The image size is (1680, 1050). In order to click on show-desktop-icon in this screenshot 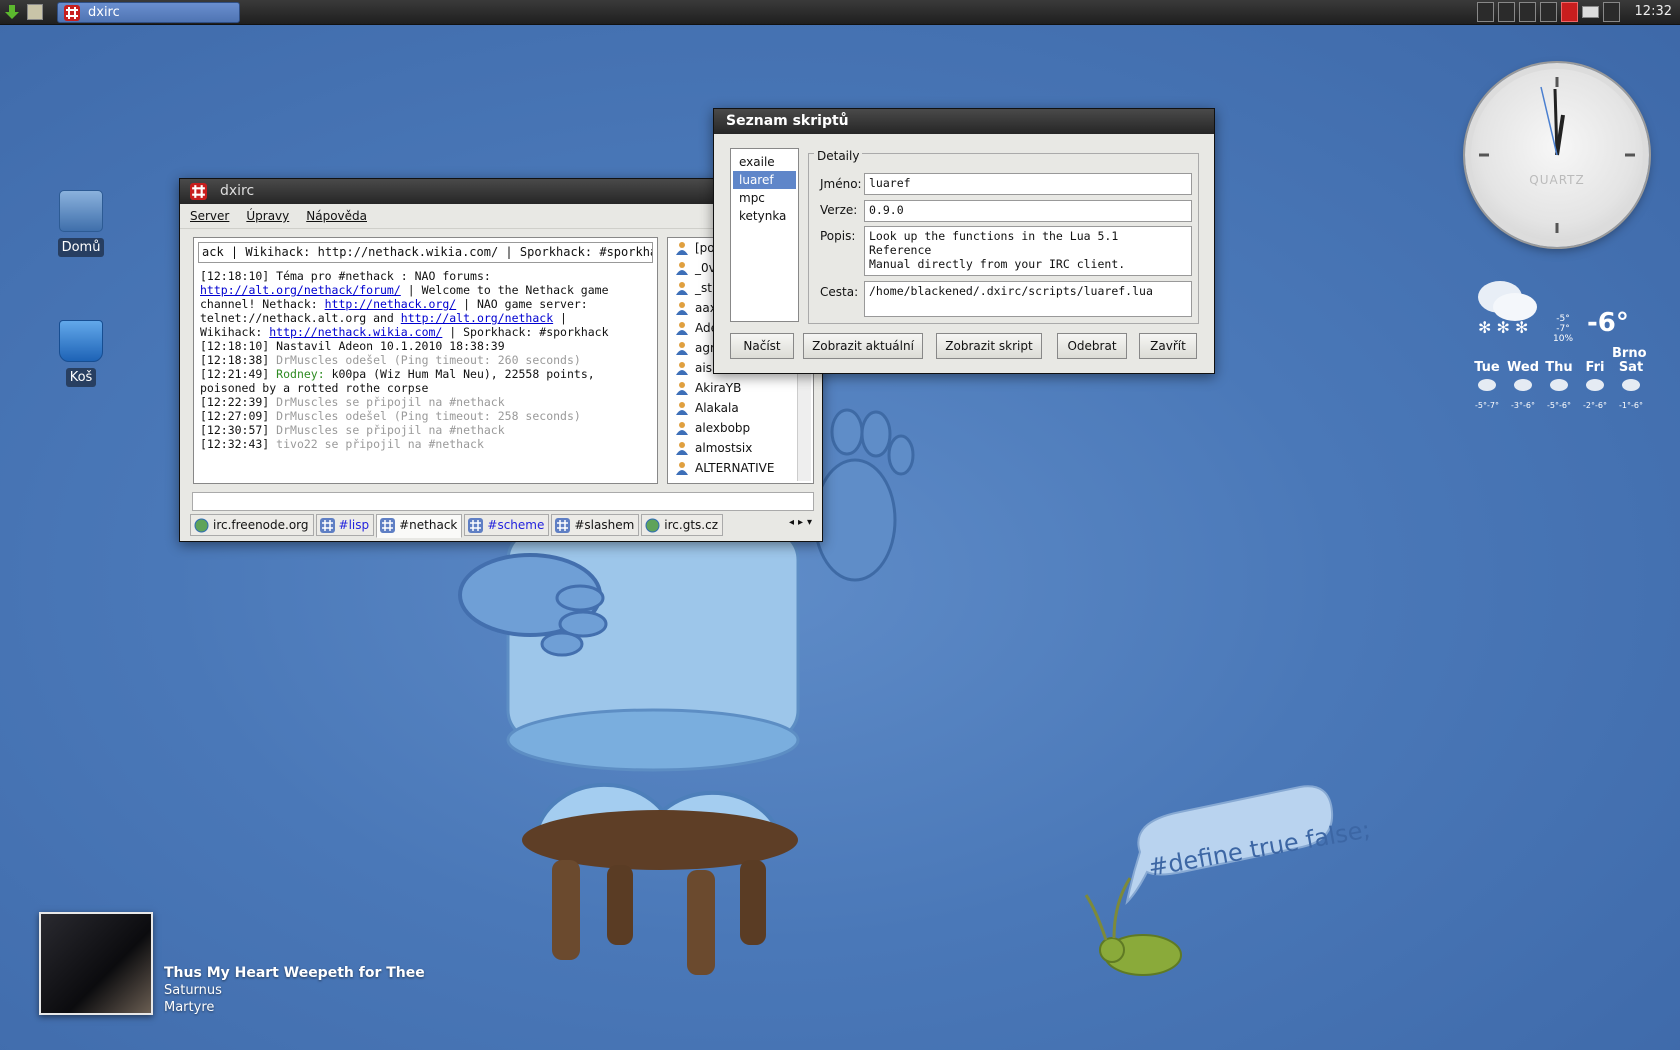, I will do `click(35, 12)`.